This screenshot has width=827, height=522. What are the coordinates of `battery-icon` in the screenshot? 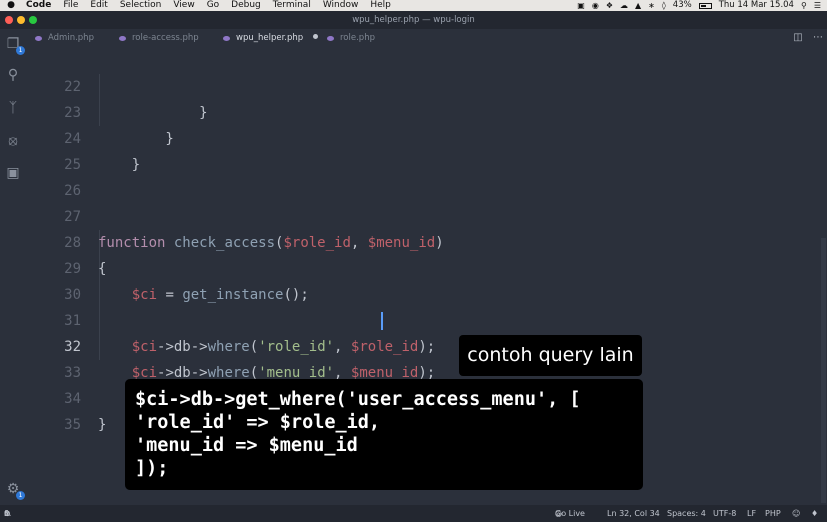 It's located at (705, 5).